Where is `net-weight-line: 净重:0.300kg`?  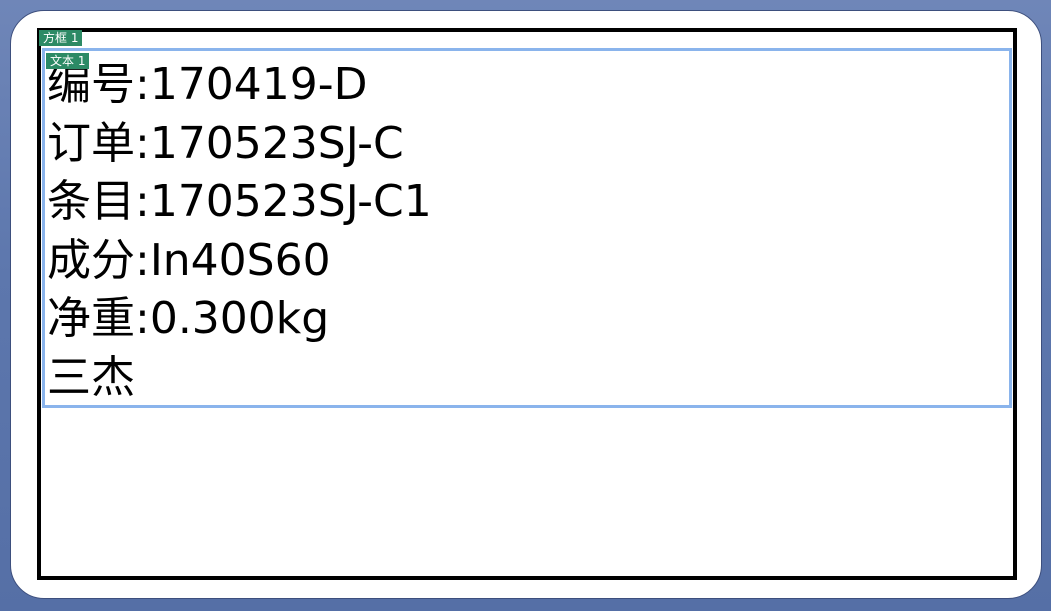
net-weight-line: 净重:0.300kg is located at coordinates (188, 318).